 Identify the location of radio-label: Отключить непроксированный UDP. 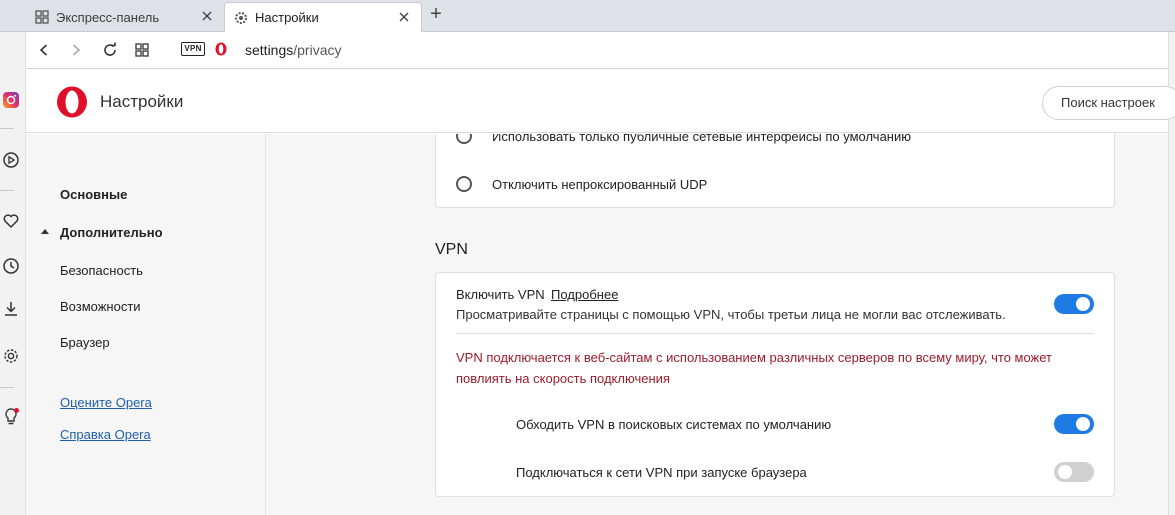
(600, 184).